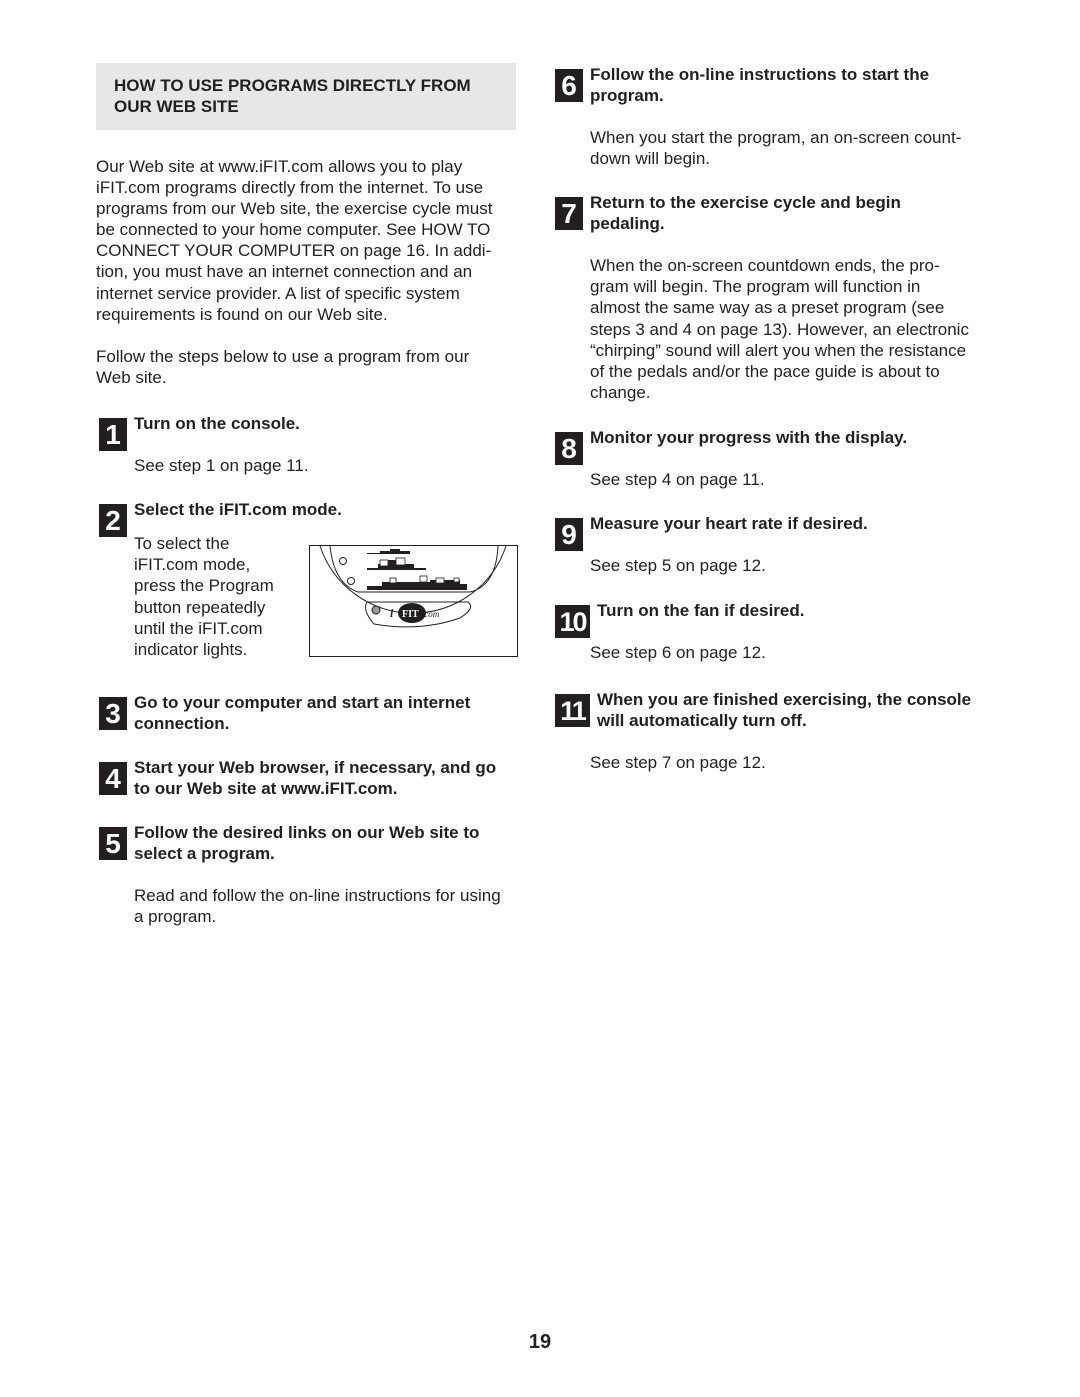  I want to click on text-line: See step 1 on page 11., so click(221, 465).